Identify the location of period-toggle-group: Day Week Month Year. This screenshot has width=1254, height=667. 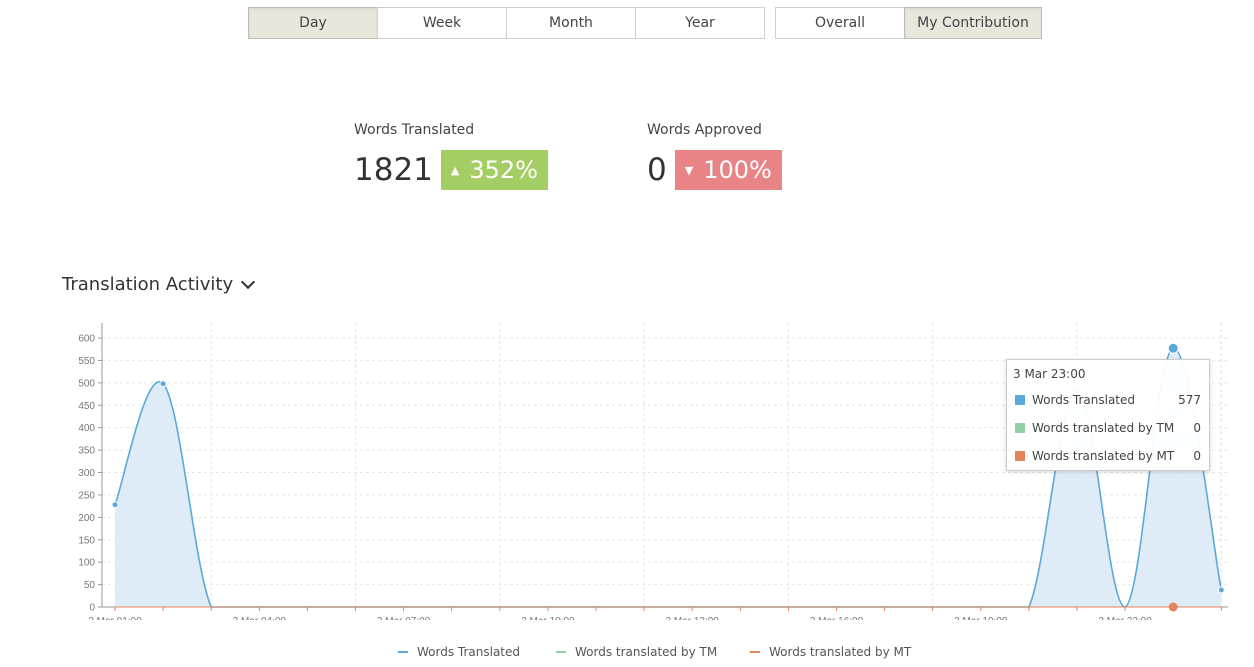
(506, 23).